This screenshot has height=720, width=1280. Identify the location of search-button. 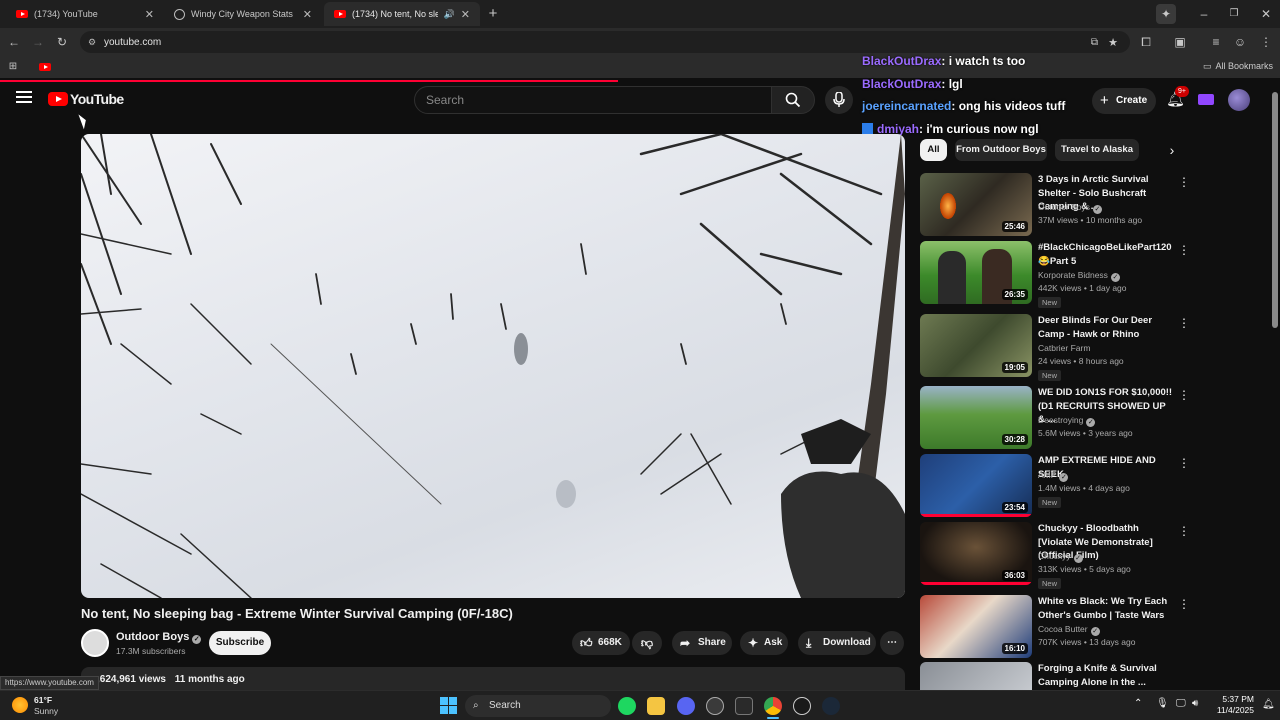
(793, 100).